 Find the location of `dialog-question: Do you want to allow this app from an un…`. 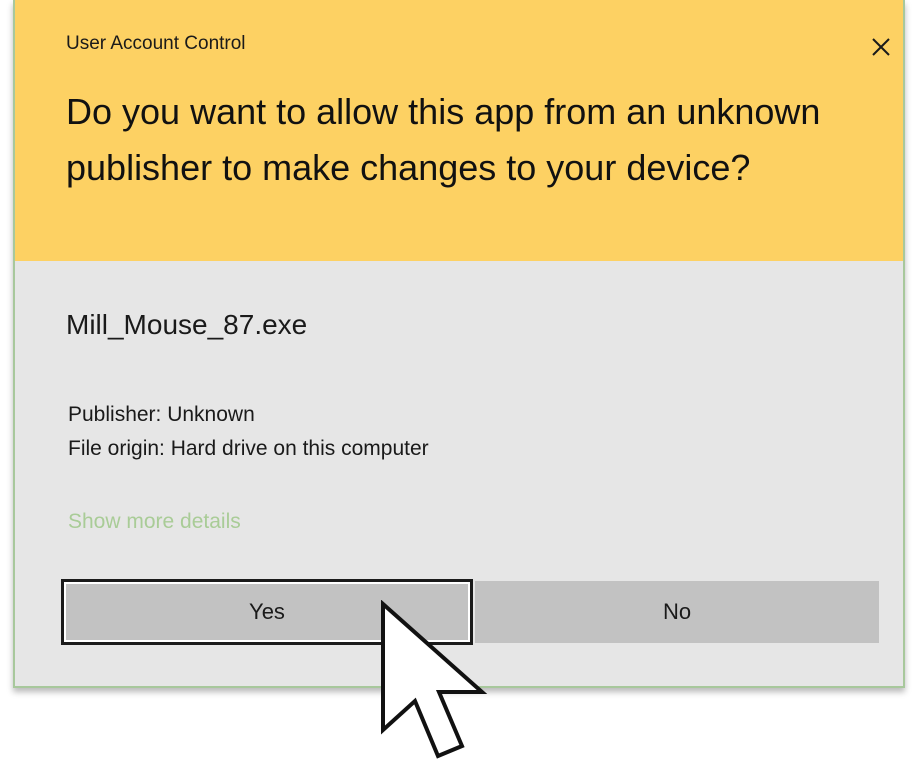

dialog-question: Do you want to allow this app from an un… is located at coordinates (443, 139).